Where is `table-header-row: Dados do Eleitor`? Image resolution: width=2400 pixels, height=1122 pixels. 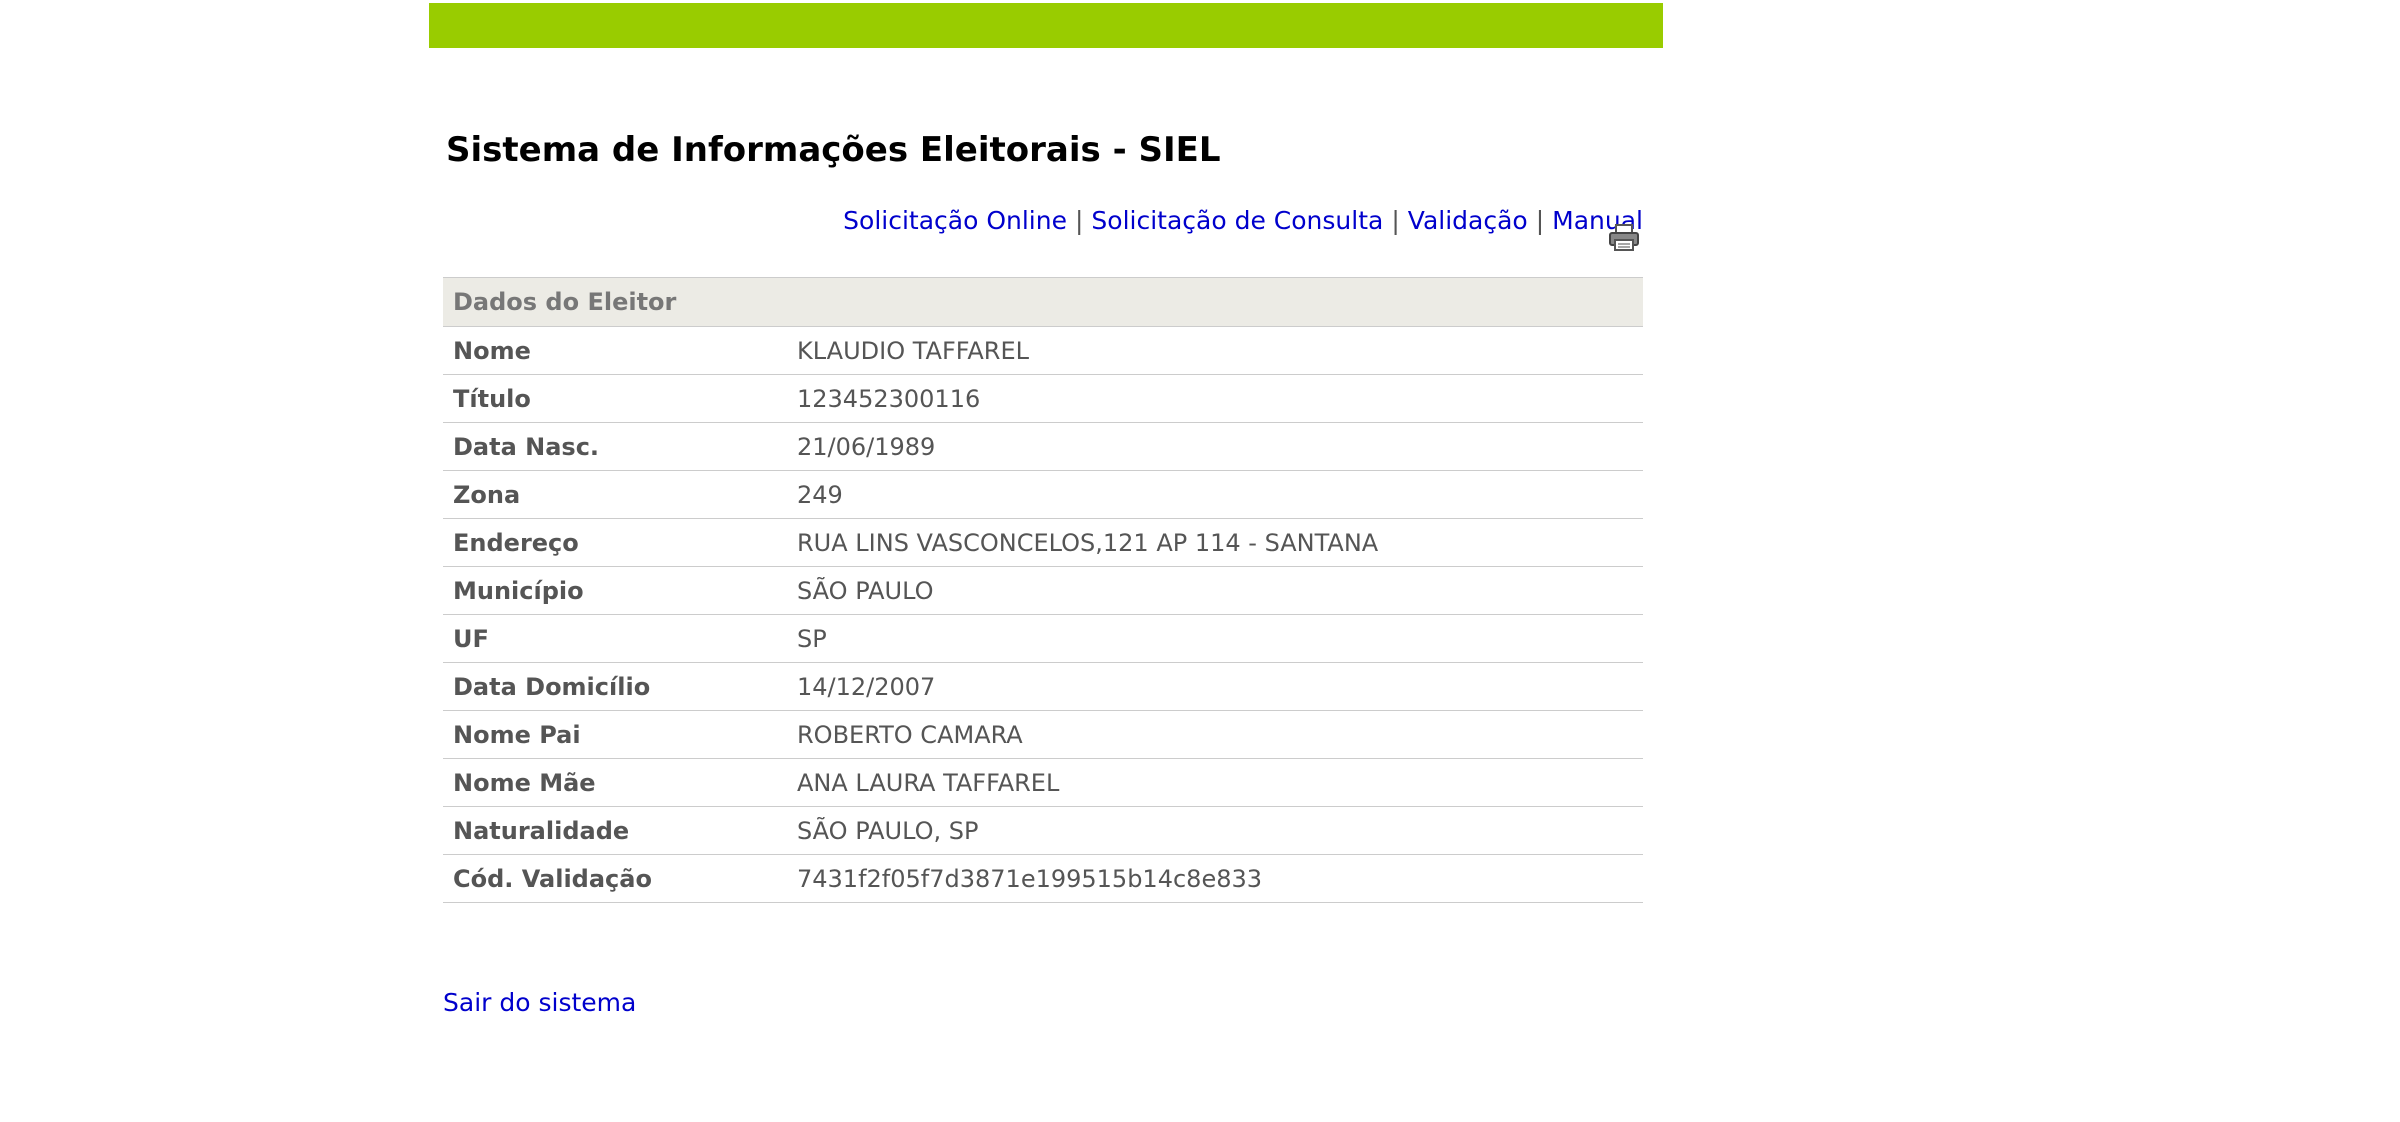 table-header-row: Dados do Eleitor is located at coordinates (1043, 302).